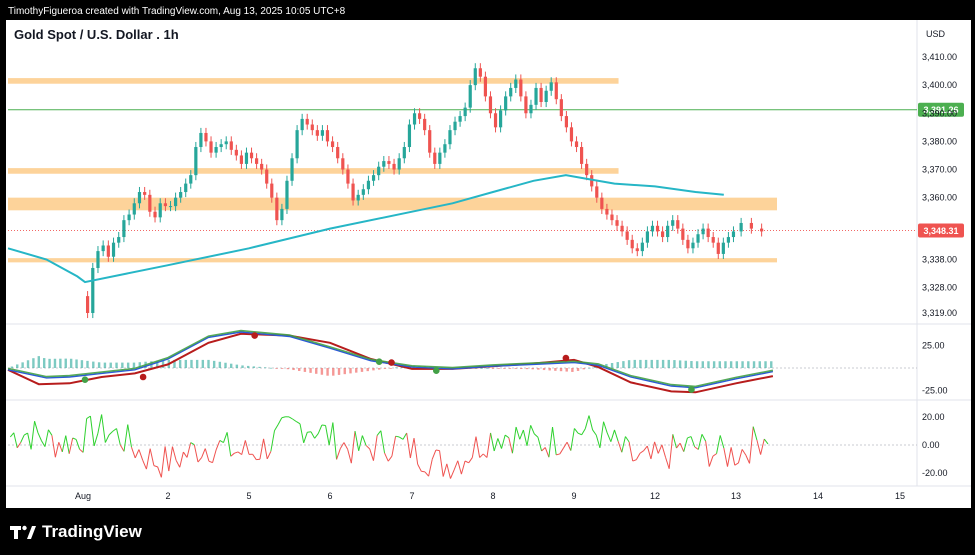 The image size is (975, 555). Describe the element at coordinates (392, 204) in the screenshot. I see `support-resistance-zone` at that location.